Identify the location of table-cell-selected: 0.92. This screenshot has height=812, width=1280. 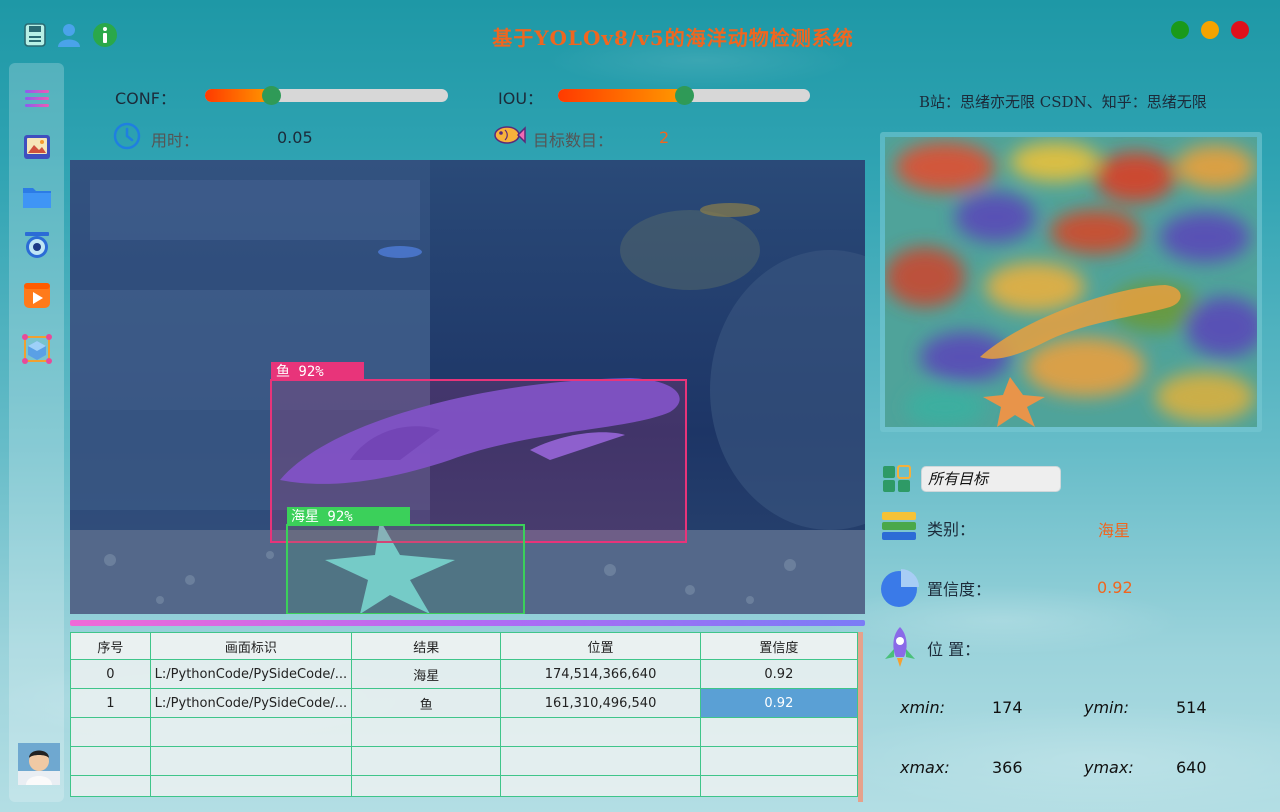
(779, 703).